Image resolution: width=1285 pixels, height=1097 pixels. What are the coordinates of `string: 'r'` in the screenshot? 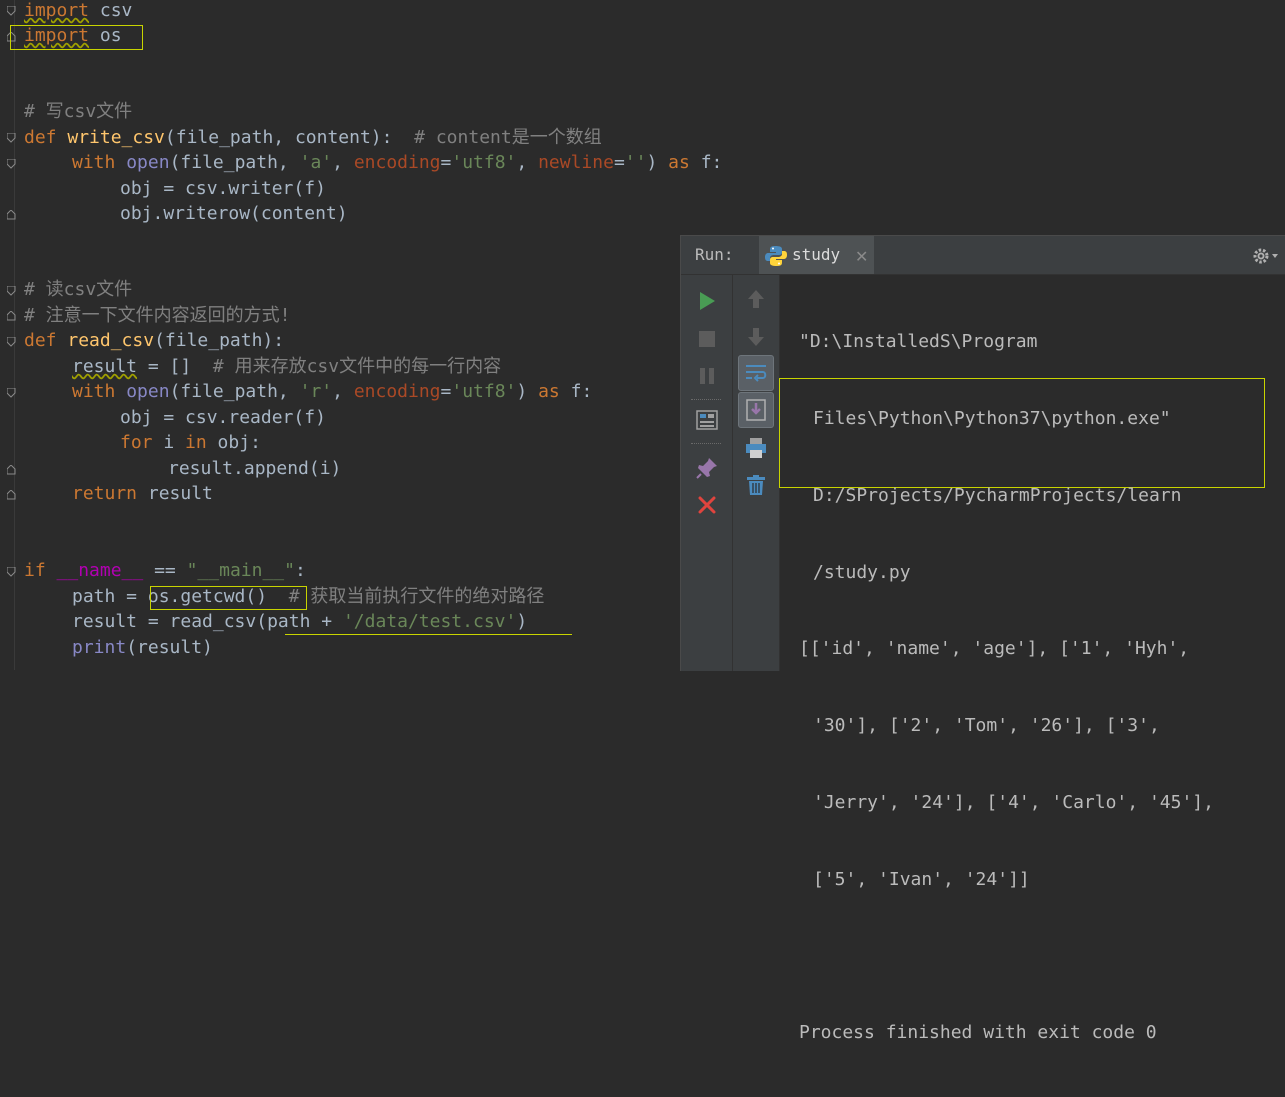 It's located at (316, 391).